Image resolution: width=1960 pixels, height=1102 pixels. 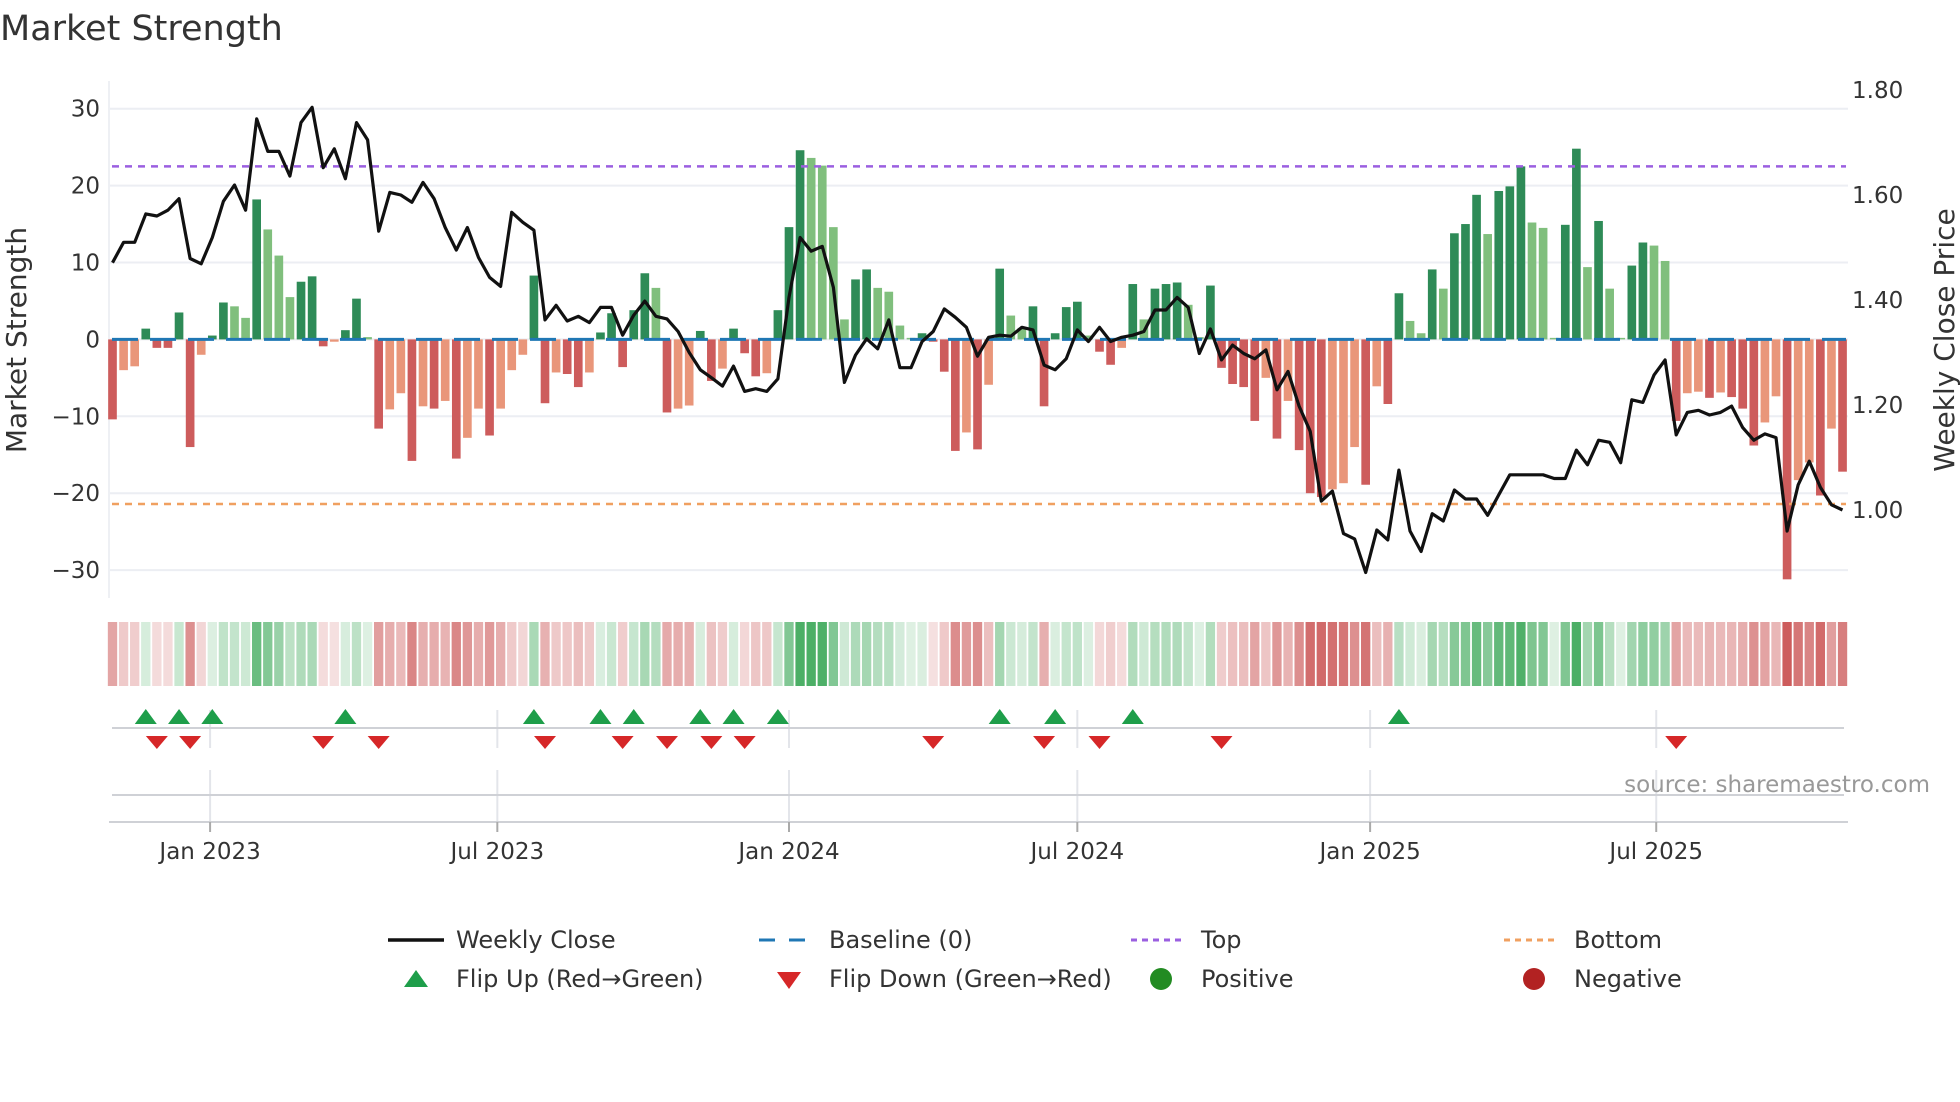 What do you see at coordinates (1077, 852) in the screenshot?
I see `x-tick-label: Jul 2024` at bounding box center [1077, 852].